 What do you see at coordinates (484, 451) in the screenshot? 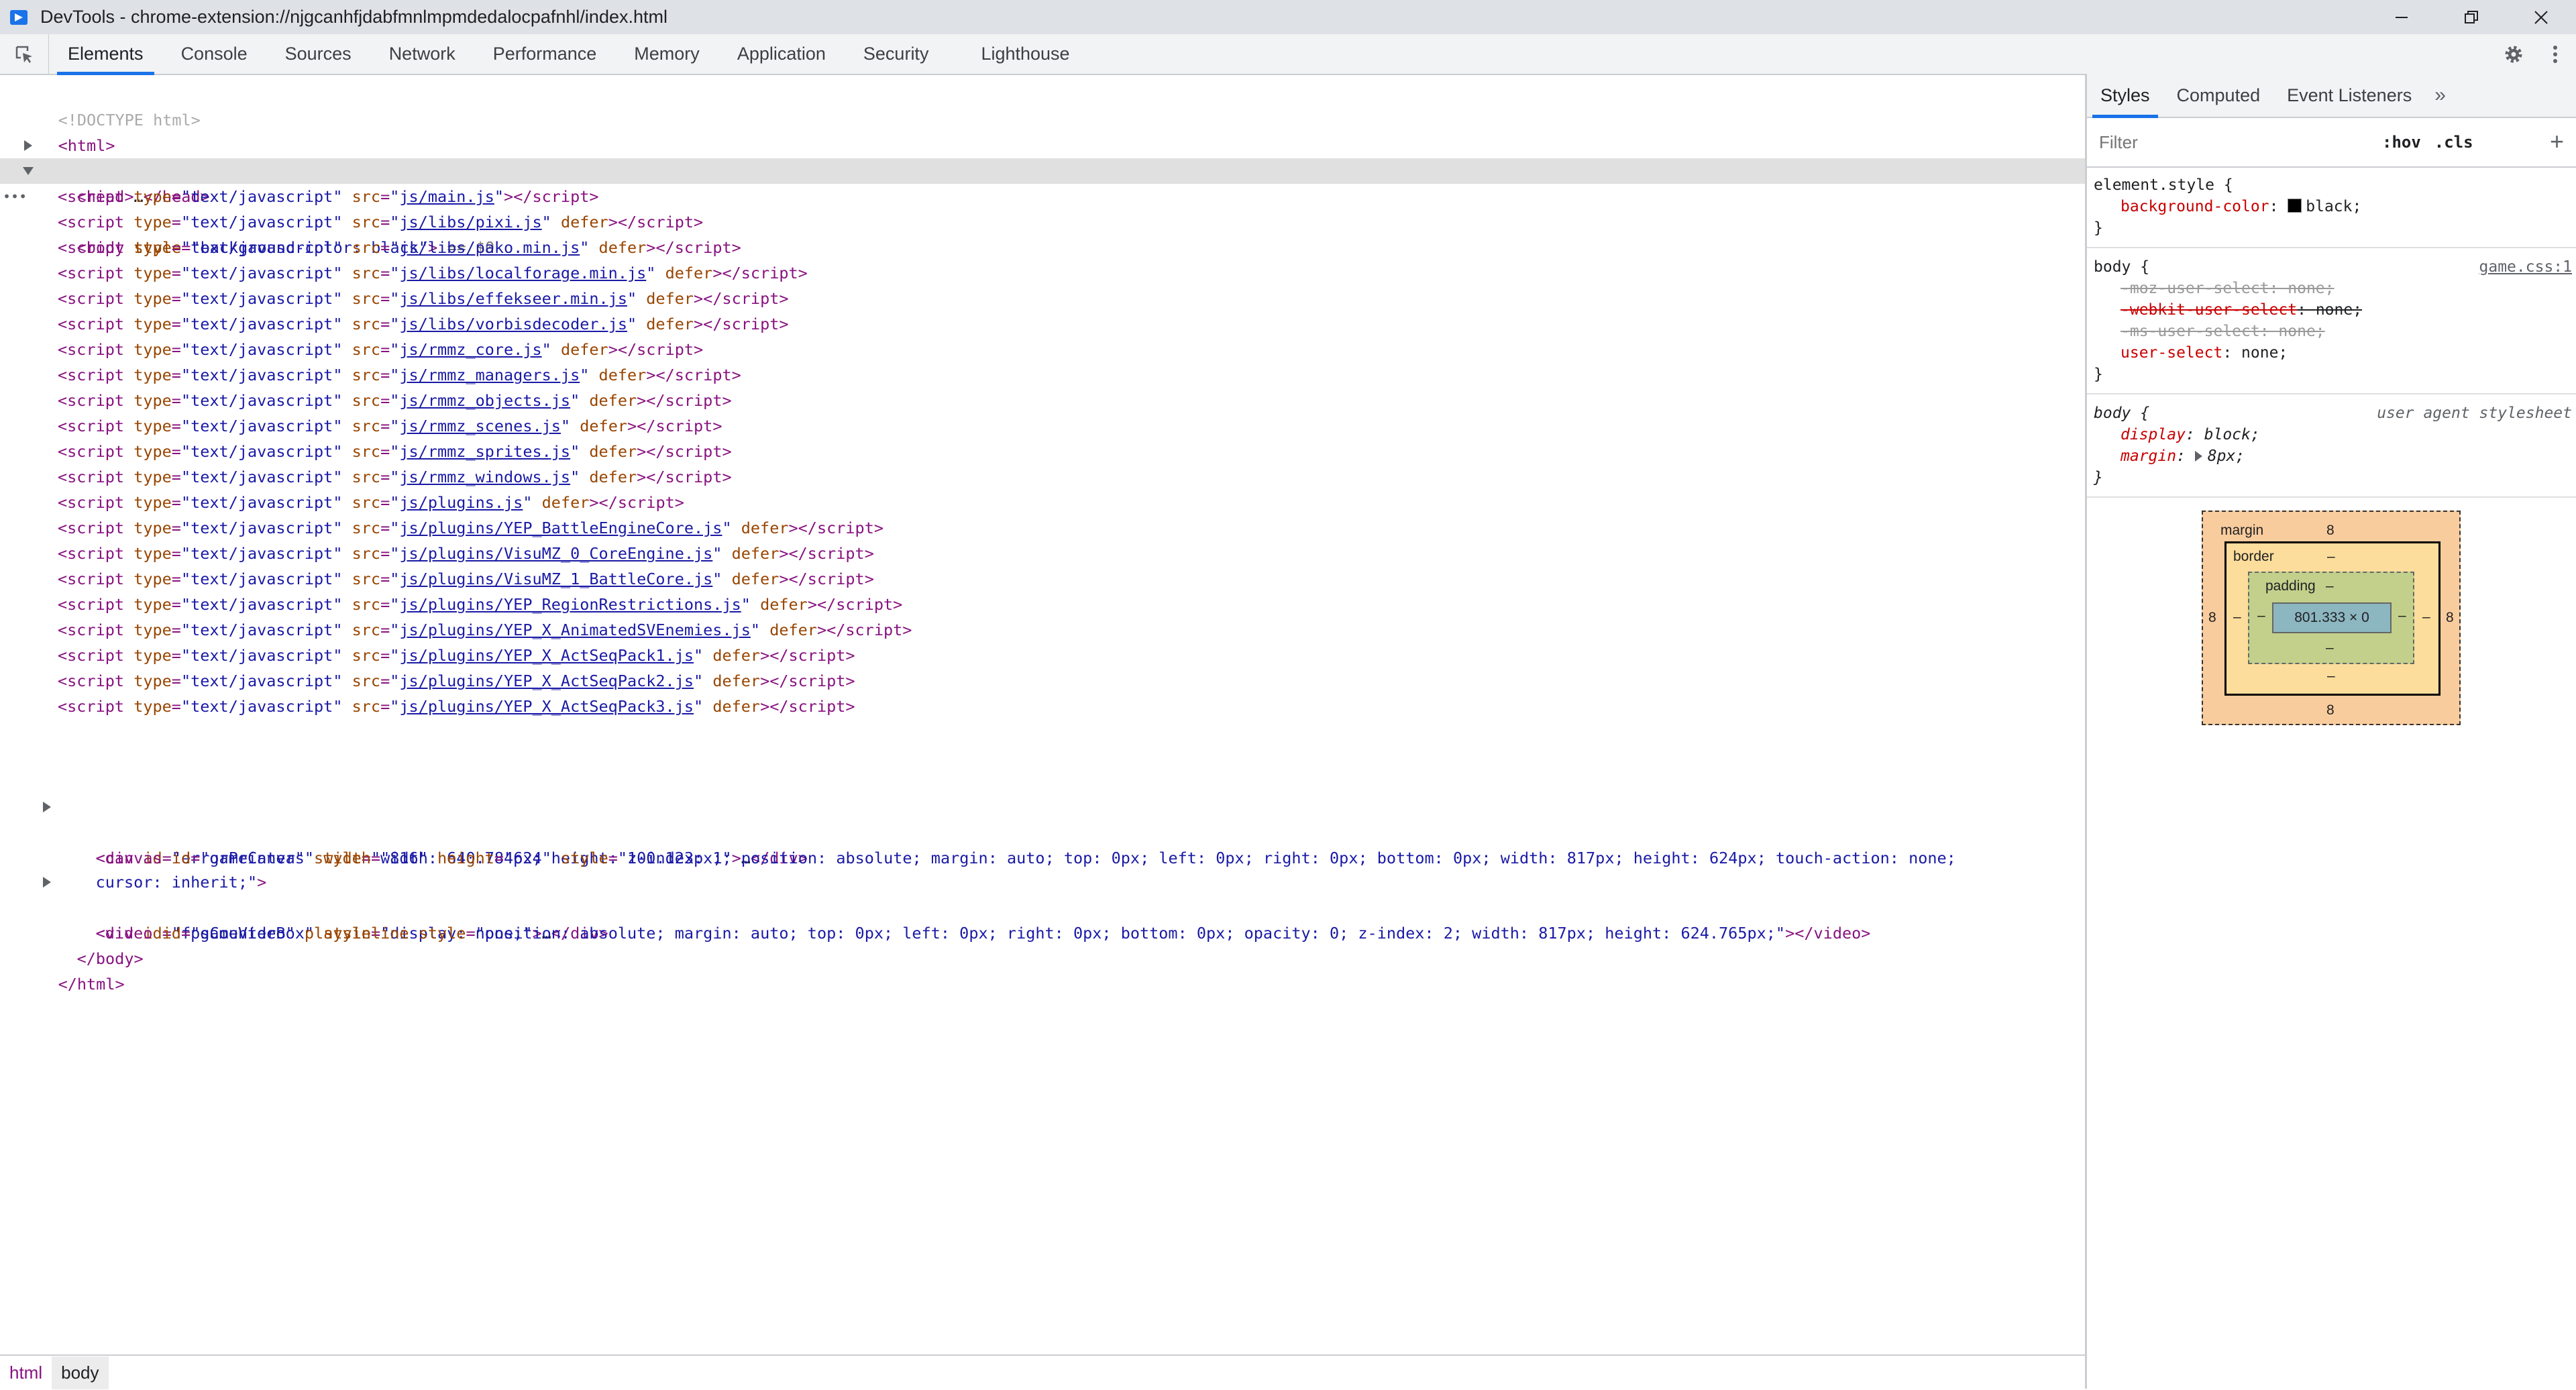
I see `script-src-link: js/rmmz_sprites.js` at bounding box center [484, 451].